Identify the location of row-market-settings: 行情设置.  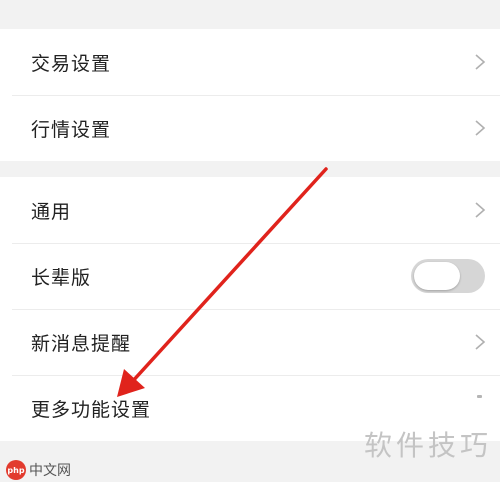
(250, 128).